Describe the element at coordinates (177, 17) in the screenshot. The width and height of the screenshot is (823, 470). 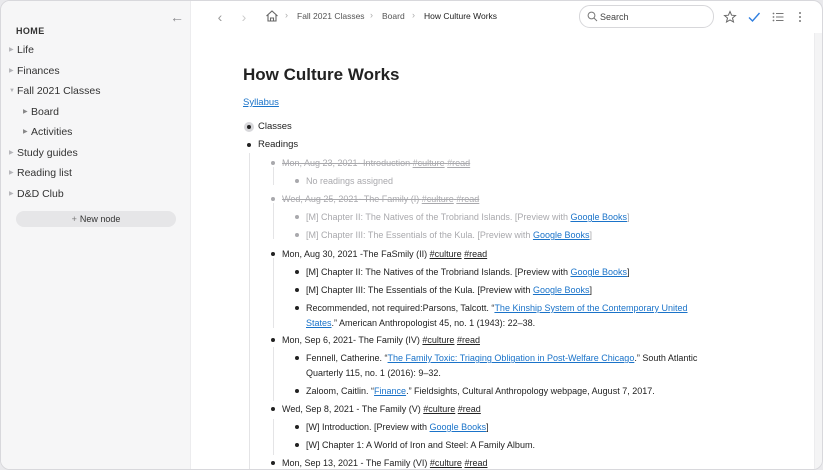
I see `collapse-sidebar-icon: ←` at that location.